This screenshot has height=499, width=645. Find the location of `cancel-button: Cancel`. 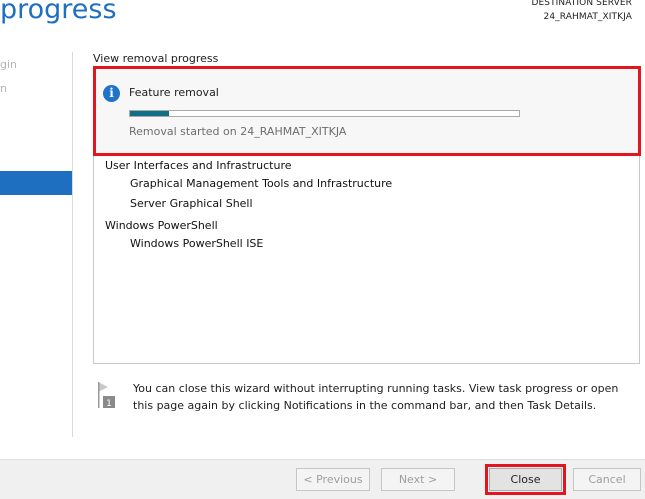

cancel-button: Cancel is located at coordinates (607, 479).